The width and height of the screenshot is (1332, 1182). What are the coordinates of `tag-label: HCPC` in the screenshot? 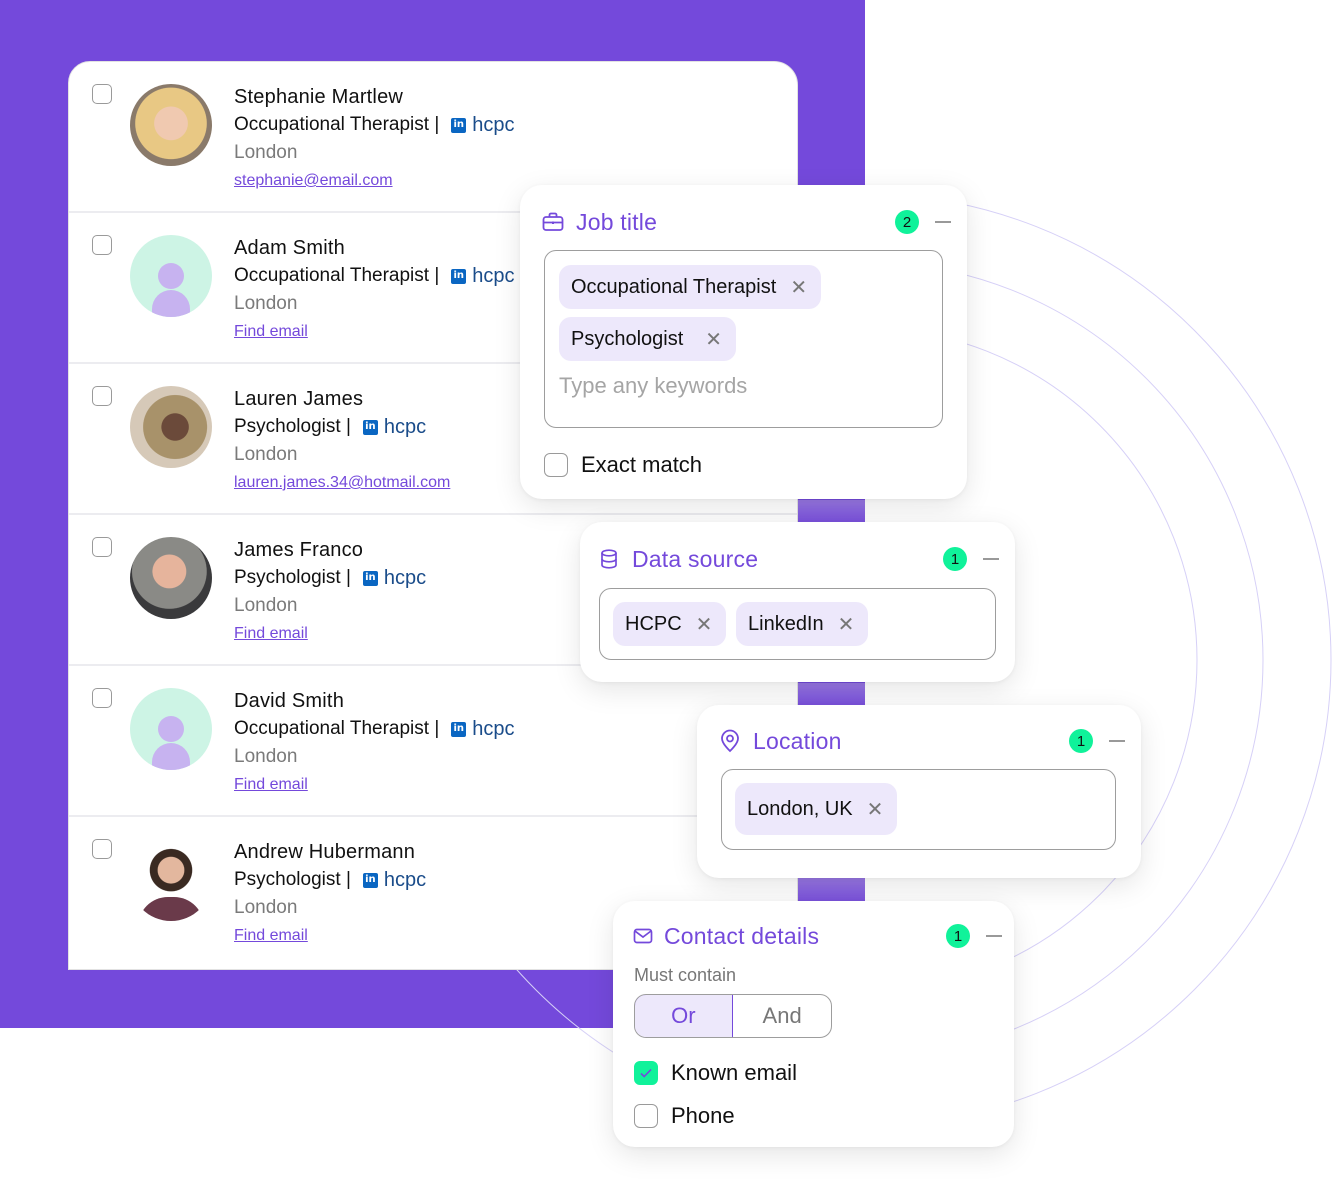 It's located at (653, 623).